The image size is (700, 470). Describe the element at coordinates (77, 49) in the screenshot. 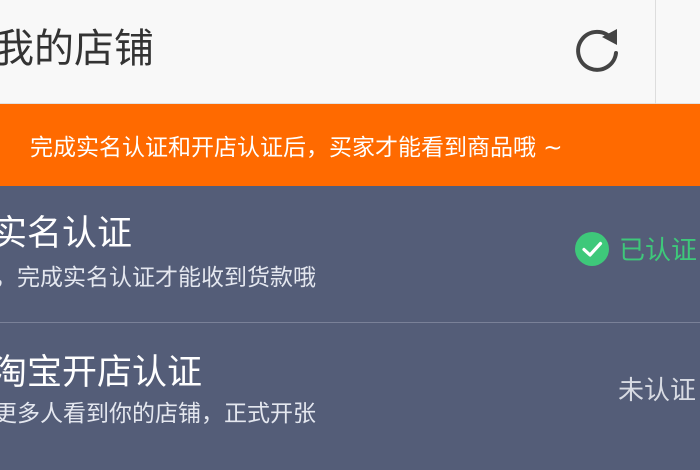

I see `page-title: 我的店铺` at that location.